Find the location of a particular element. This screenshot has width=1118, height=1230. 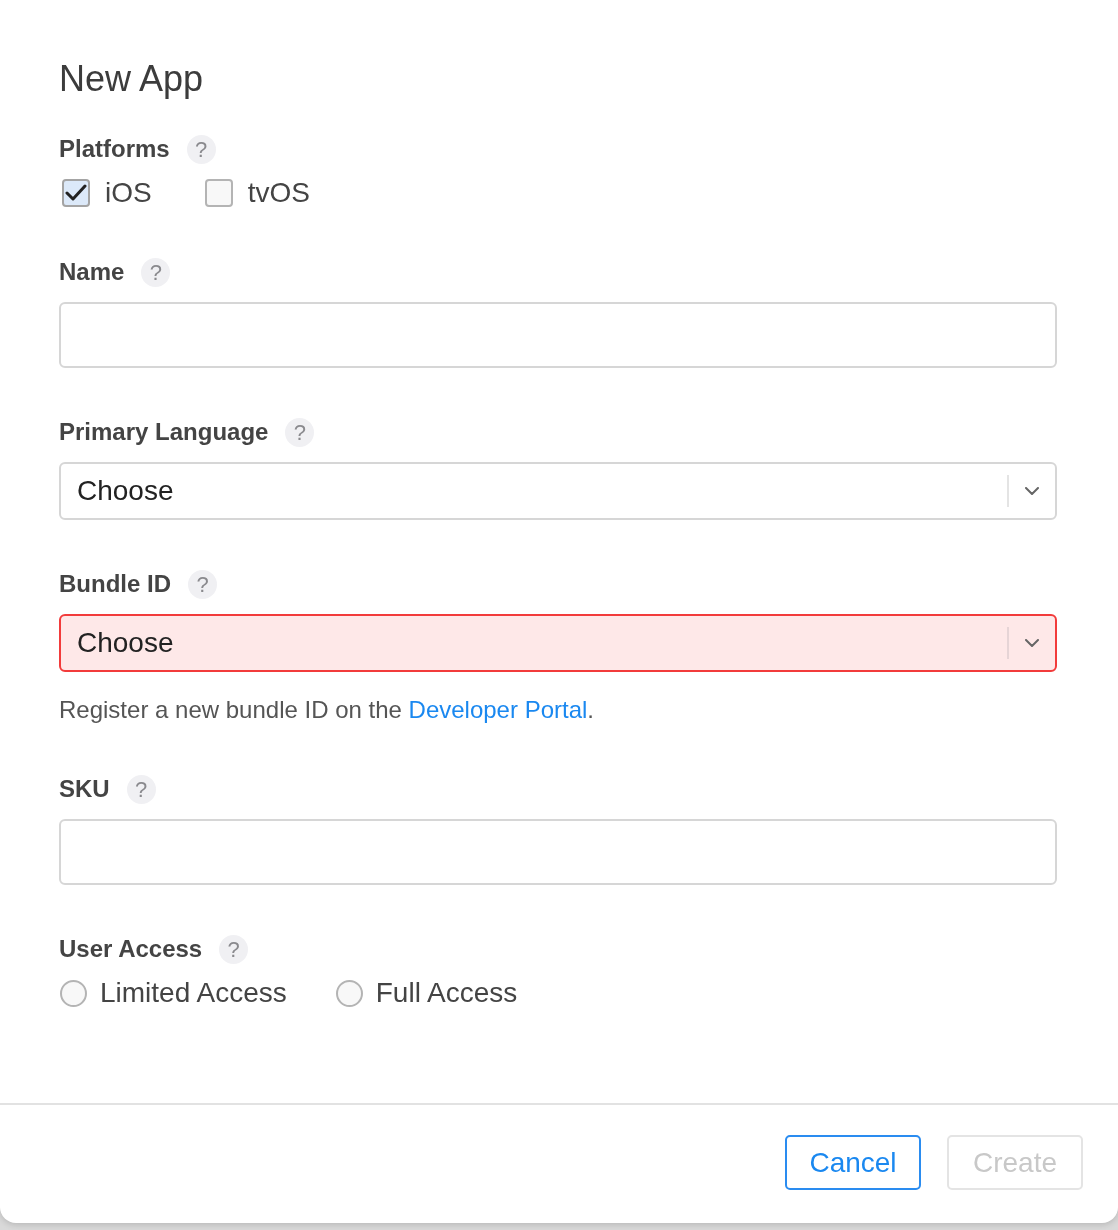

checkbox-label: tvOS is located at coordinates (278, 193).